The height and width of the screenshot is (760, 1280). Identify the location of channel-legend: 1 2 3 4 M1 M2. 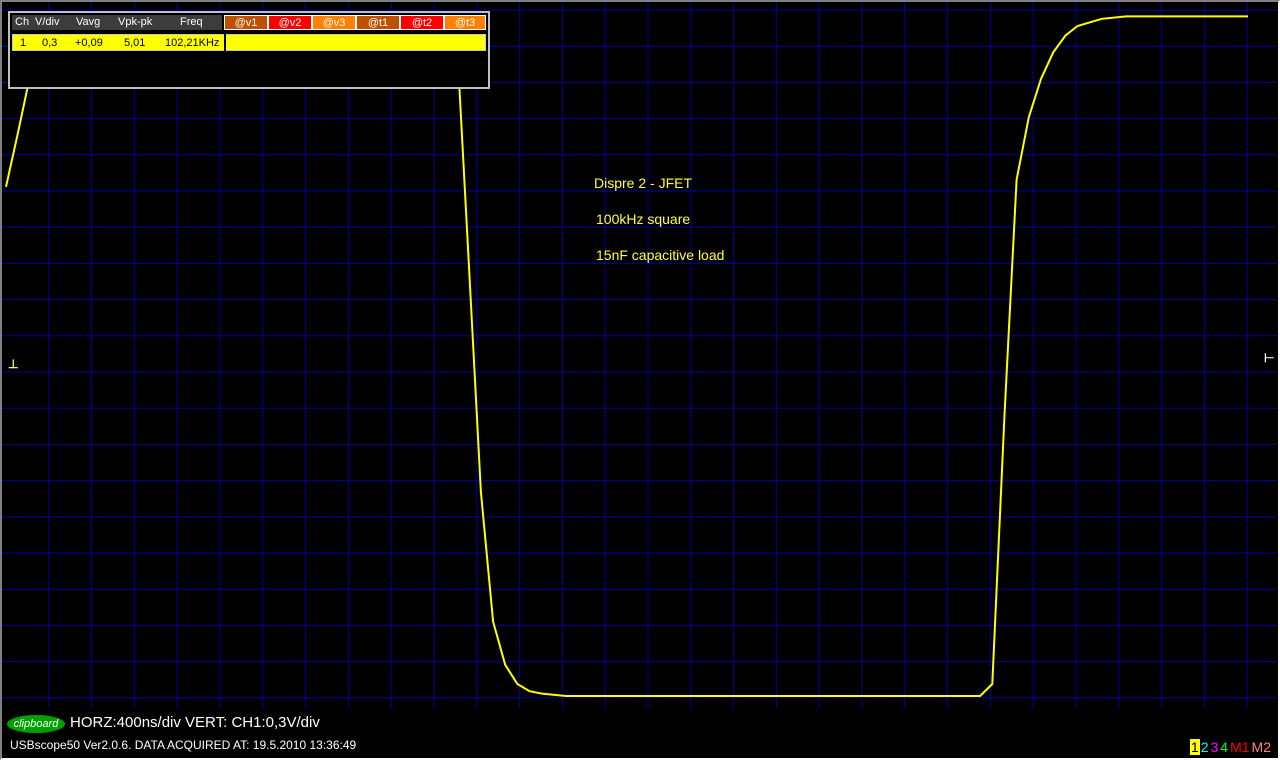
(1230, 747).